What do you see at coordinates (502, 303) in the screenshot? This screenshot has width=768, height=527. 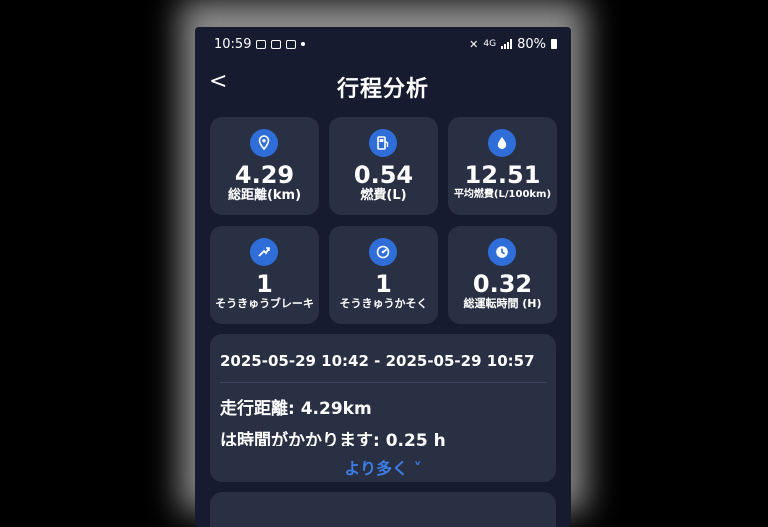 I see `stat-label: 総運転時間 (H)` at bounding box center [502, 303].